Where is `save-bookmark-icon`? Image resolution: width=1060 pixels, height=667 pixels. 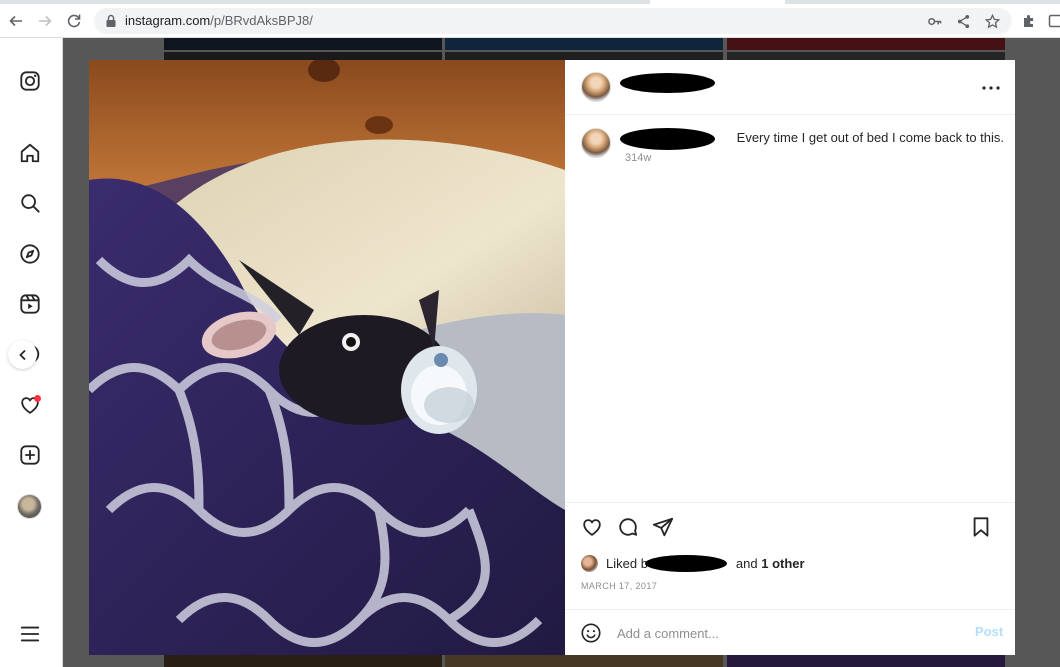
save-bookmark-icon is located at coordinates (981, 527).